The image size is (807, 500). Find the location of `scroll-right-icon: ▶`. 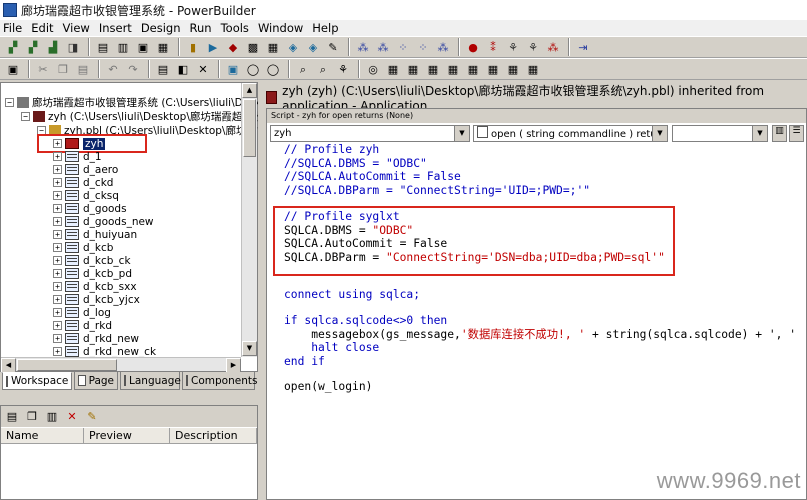

scroll-right-icon: ▶ is located at coordinates (233, 365).